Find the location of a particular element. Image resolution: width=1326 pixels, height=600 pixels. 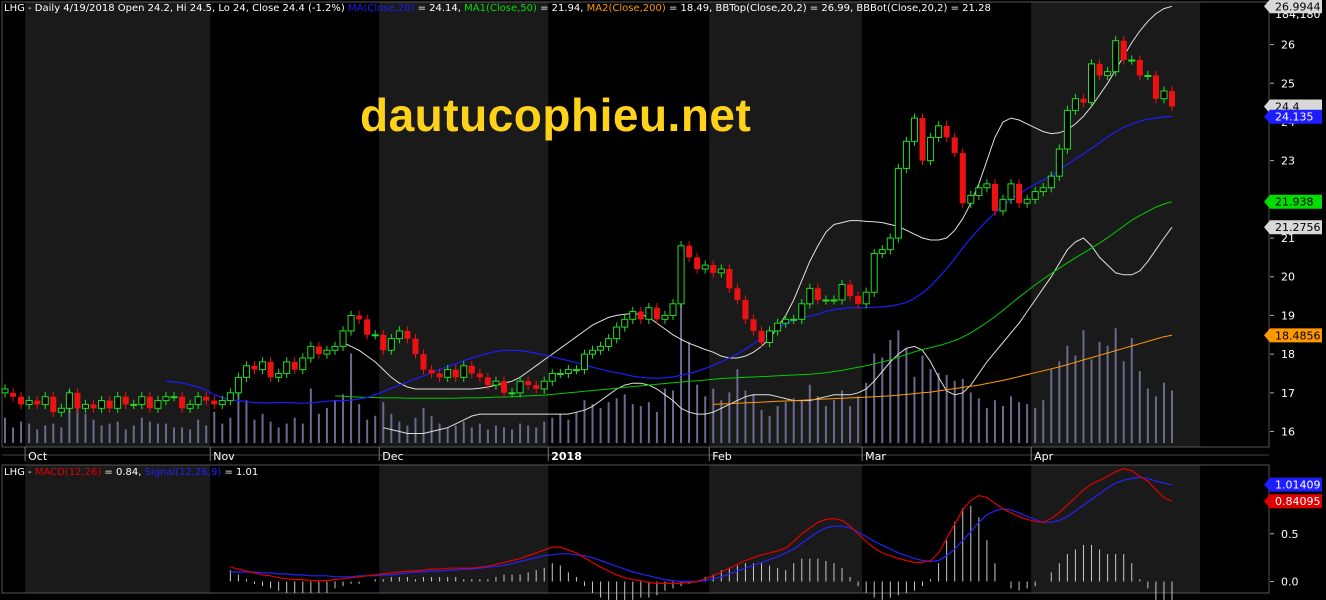

month-label: Nov is located at coordinates (224, 456).